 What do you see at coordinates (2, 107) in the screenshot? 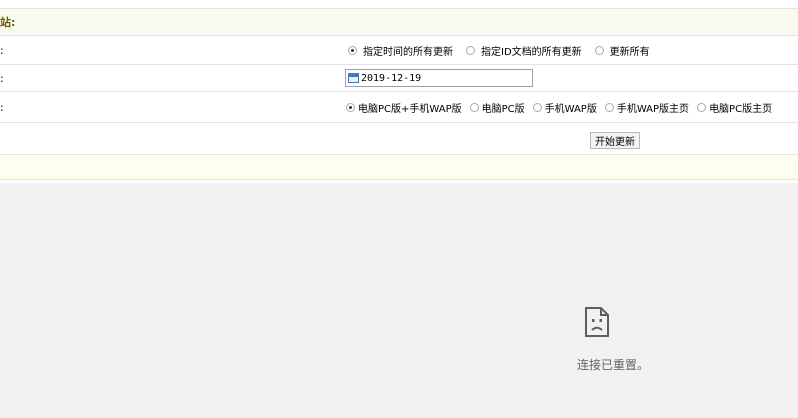
I see `target-label: :` at bounding box center [2, 107].